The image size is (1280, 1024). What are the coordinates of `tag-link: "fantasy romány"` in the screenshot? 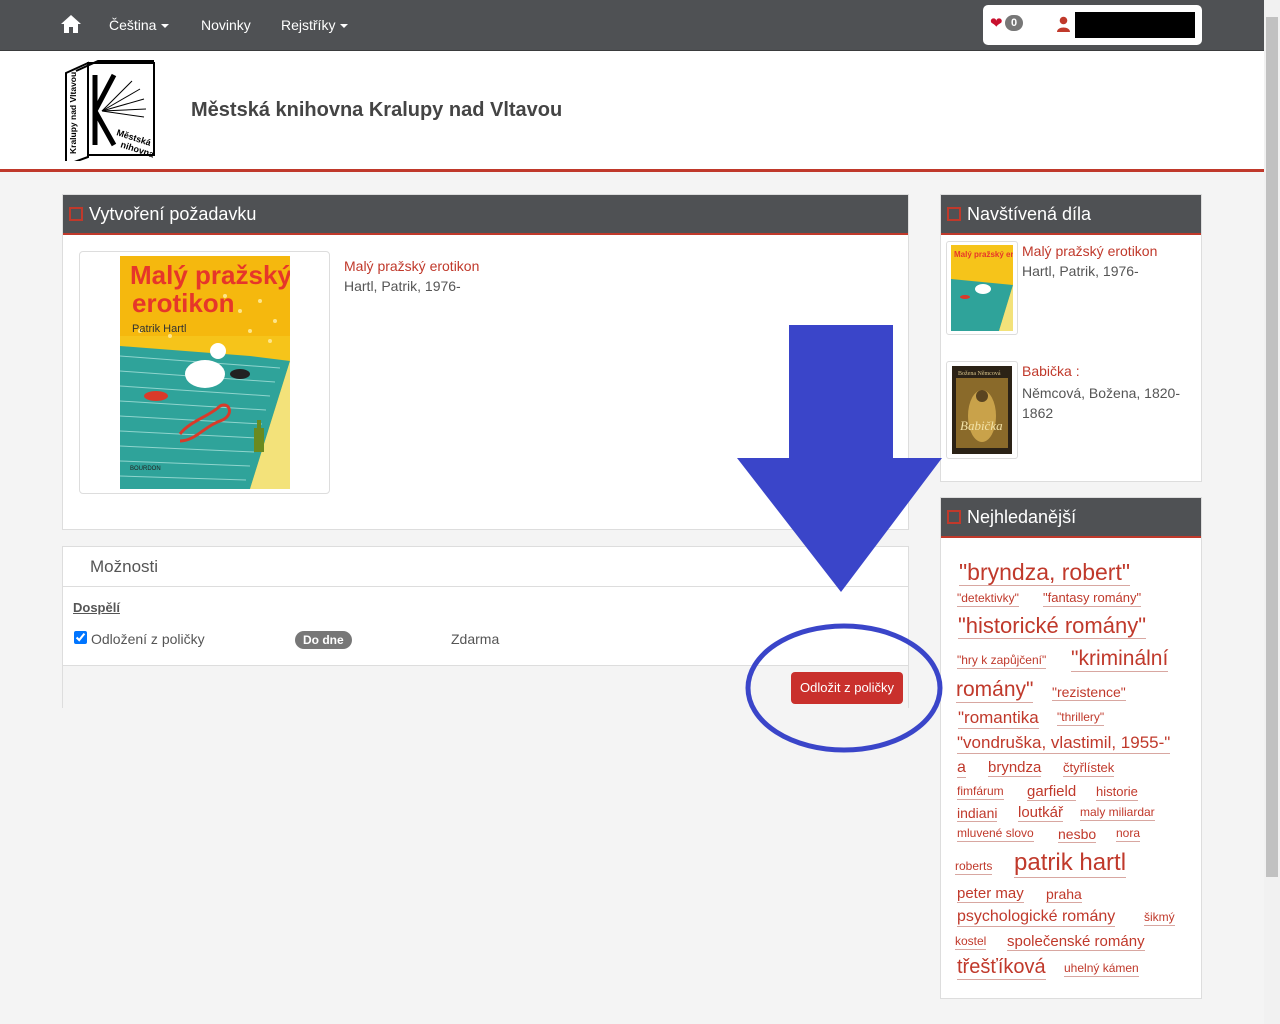 It's located at (1092, 598).